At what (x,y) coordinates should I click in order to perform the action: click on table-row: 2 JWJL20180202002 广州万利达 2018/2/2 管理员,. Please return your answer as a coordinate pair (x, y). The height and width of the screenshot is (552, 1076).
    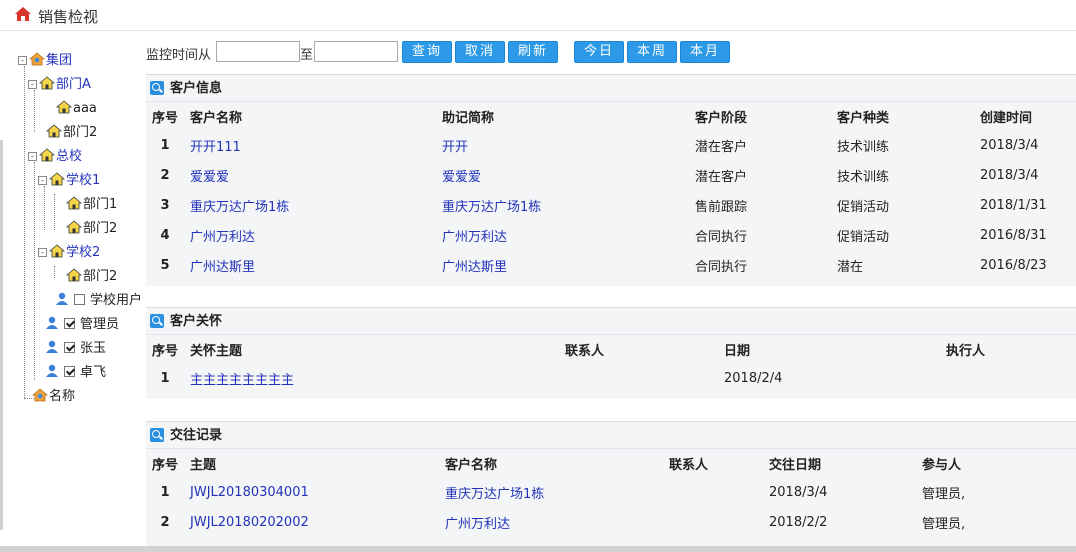
    Looking at the image, I should click on (611, 522).